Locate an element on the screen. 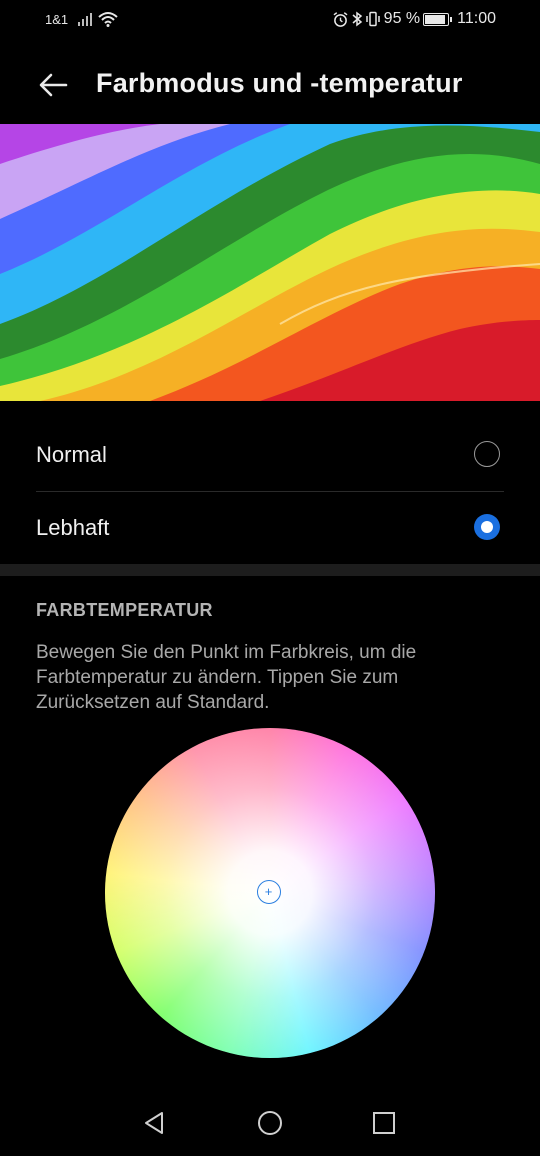  signal-icon is located at coordinates (85, 19).